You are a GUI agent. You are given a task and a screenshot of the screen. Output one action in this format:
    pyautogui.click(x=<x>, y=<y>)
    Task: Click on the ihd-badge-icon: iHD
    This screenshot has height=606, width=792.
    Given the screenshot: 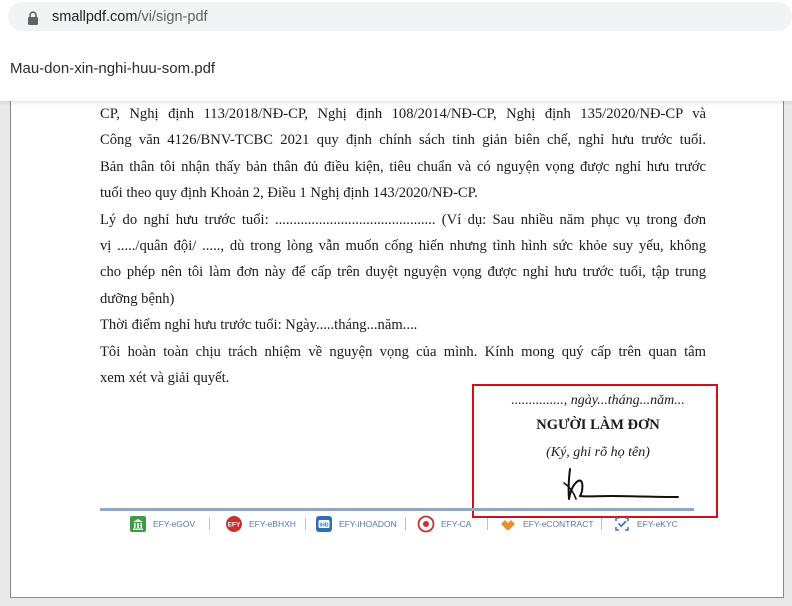 What is the action you would take?
    pyautogui.click(x=324, y=524)
    